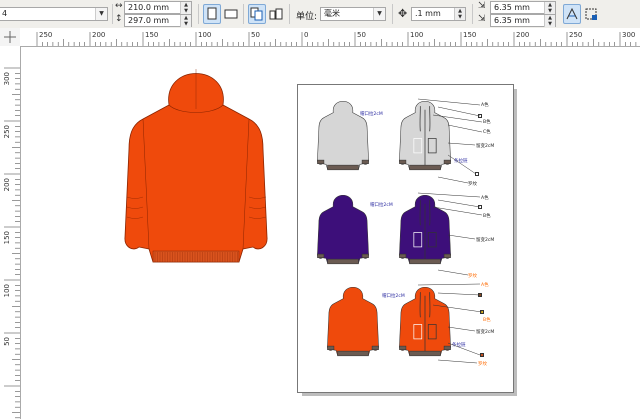 The image size is (640, 419). I want to click on page-height-field: 297.0 mm ▲ ▼, so click(158, 20).